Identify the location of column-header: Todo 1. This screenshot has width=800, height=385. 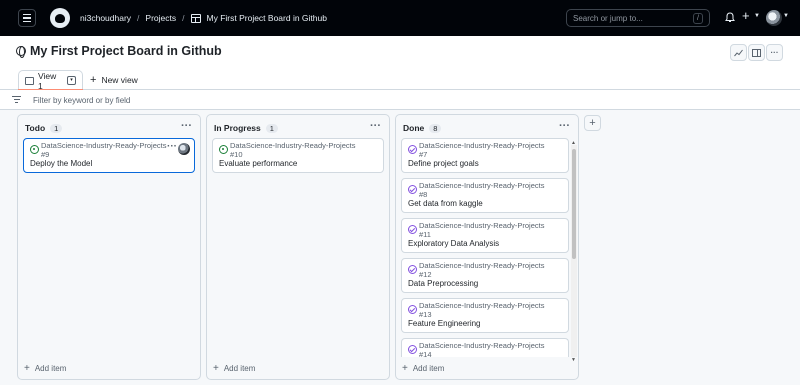
(44, 128).